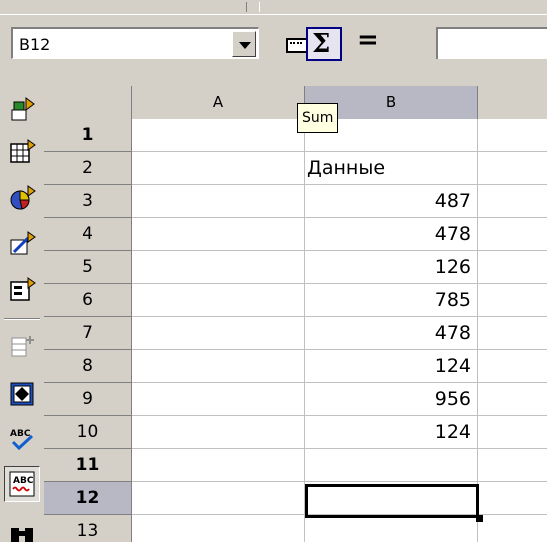  Describe the element at coordinates (88, 300) in the screenshot. I see `row-header-6: 6` at that location.